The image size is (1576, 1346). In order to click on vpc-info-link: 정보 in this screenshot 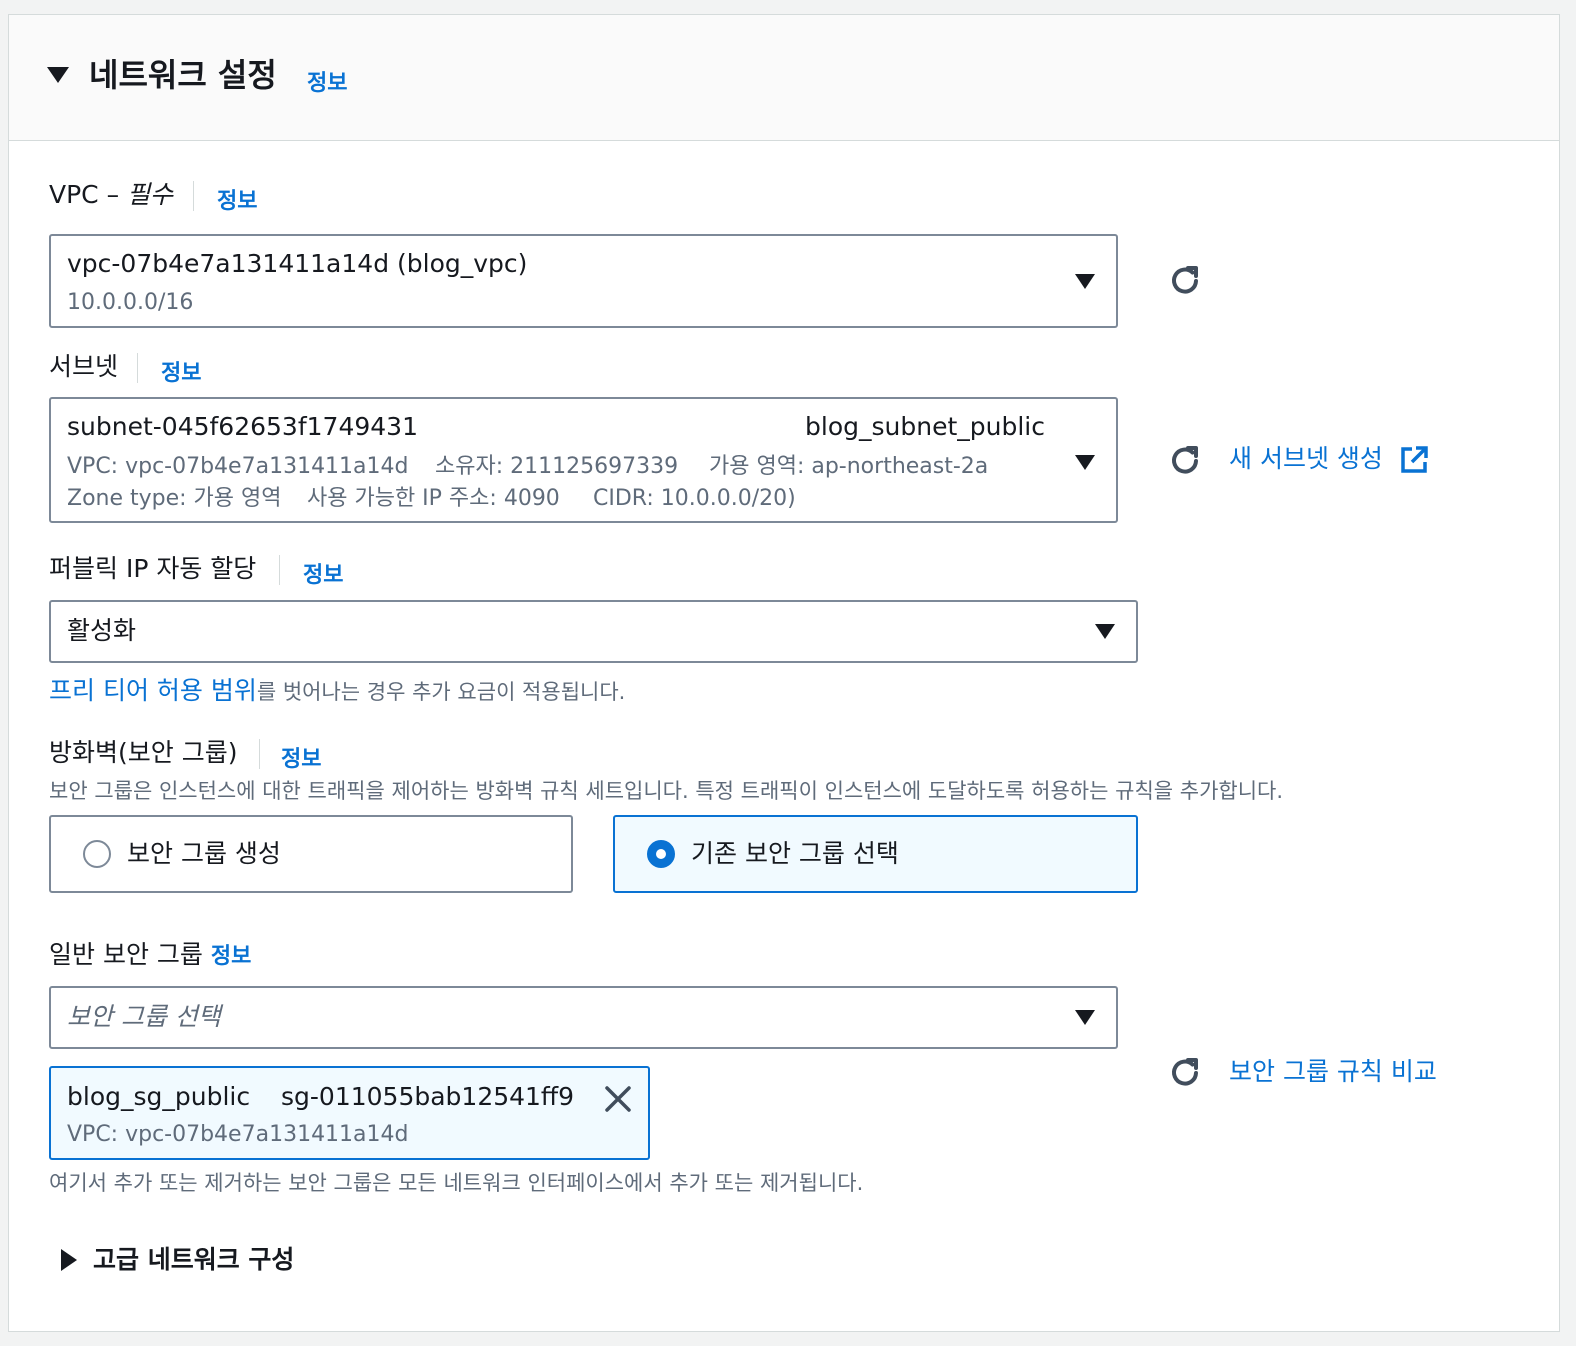, I will do `click(237, 199)`.